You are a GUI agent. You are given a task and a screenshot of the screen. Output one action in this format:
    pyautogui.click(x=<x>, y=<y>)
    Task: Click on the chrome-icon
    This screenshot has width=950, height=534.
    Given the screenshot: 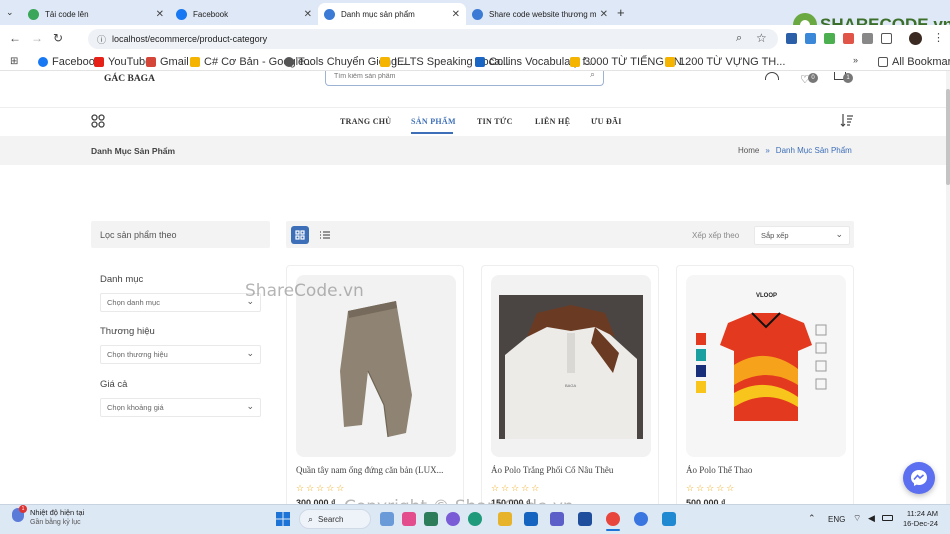 What is the action you would take?
    pyautogui.click(x=613, y=519)
    